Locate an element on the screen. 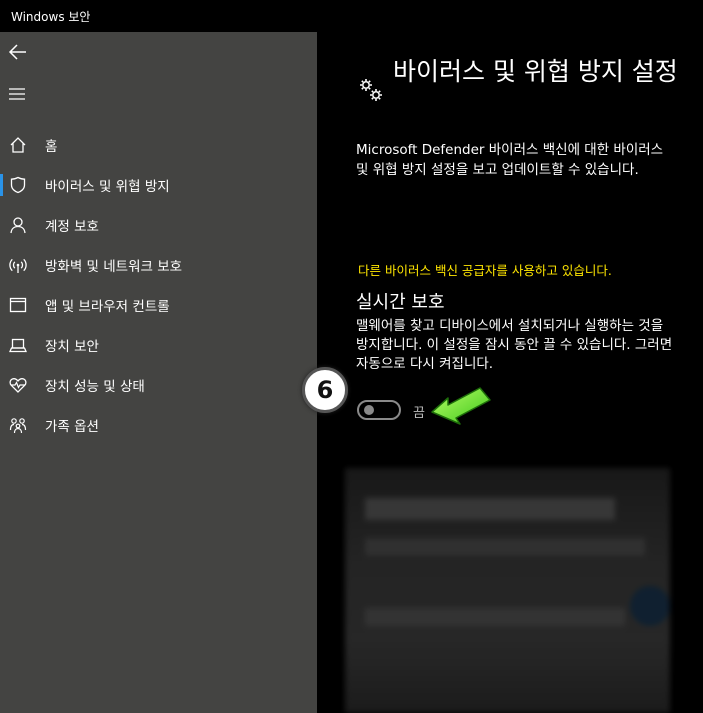 This screenshot has width=703, height=713. page-title: 바이러스 및 위협 방지 설정 is located at coordinates (535, 71).